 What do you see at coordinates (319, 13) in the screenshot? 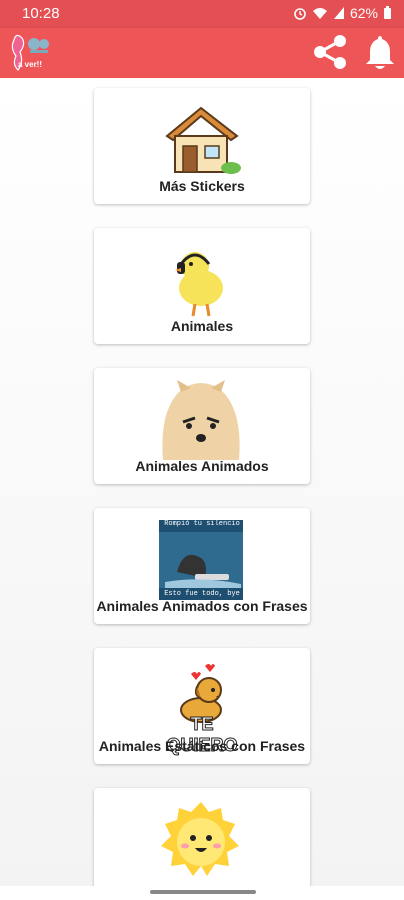
I see `wifi-icon` at bounding box center [319, 13].